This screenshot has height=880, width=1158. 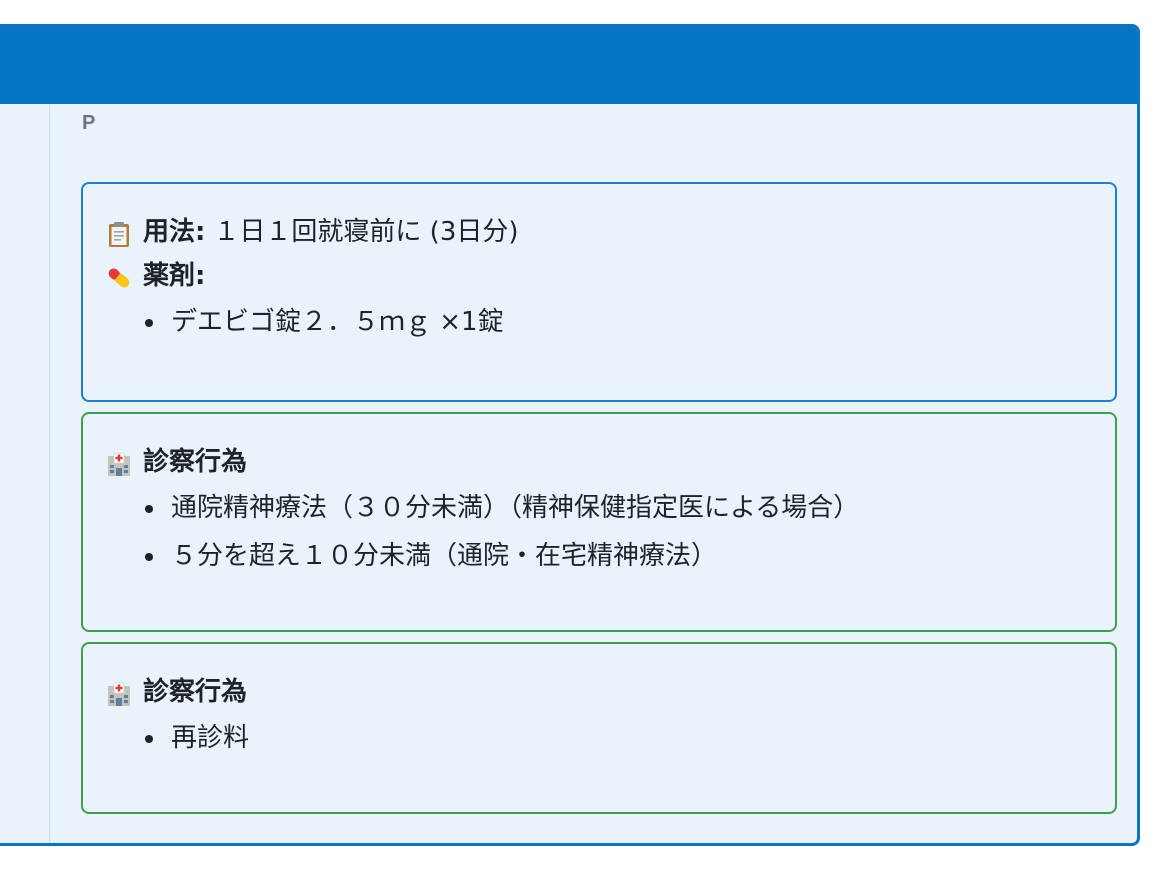 I want to click on drug-label: 薬剤:, so click(x=174, y=276).